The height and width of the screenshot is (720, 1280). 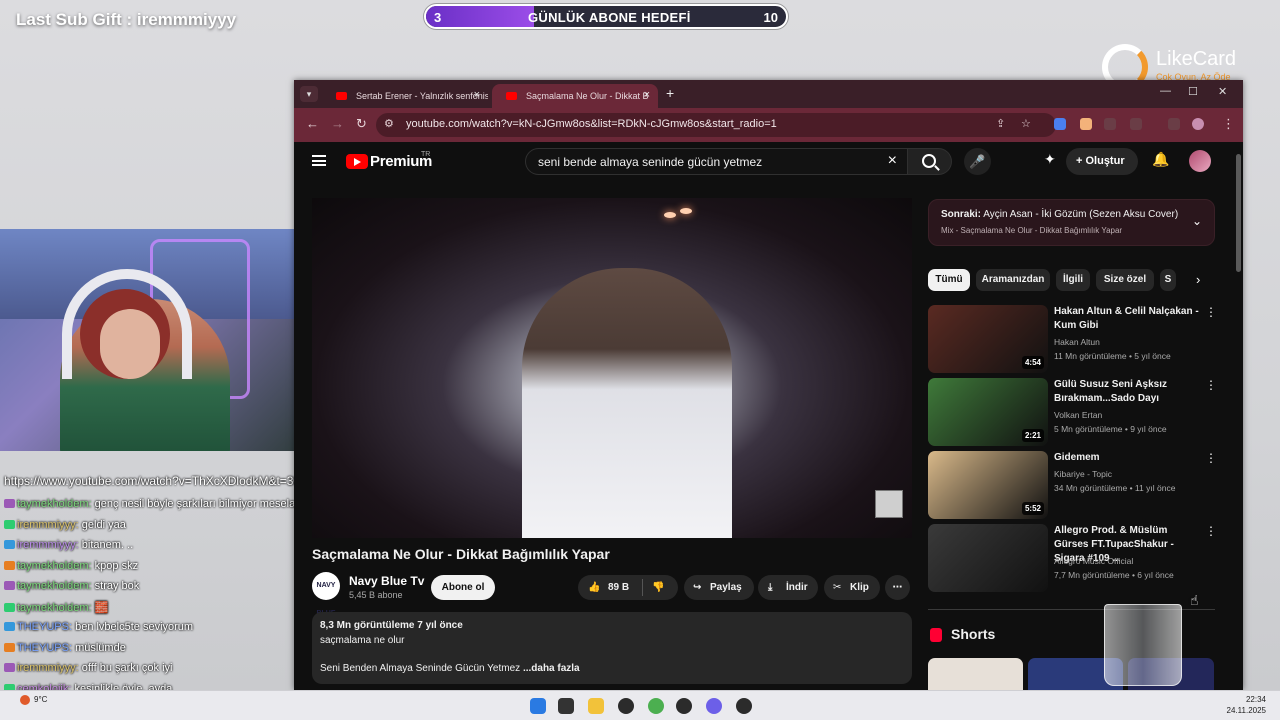 What do you see at coordinates (1198, 279) in the screenshot?
I see `chevron-right-icon: ›` at bounding box center [1198, 279].